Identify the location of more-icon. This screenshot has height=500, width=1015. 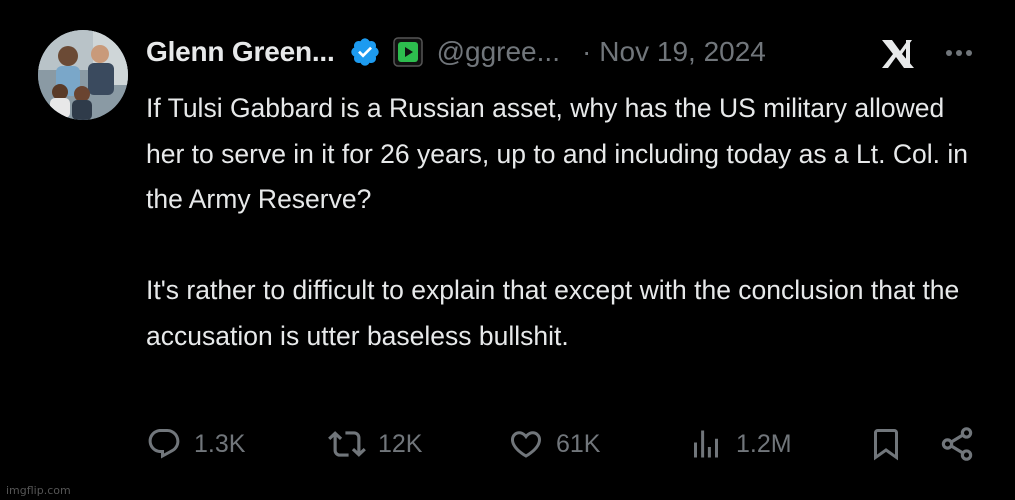
(959, 53).